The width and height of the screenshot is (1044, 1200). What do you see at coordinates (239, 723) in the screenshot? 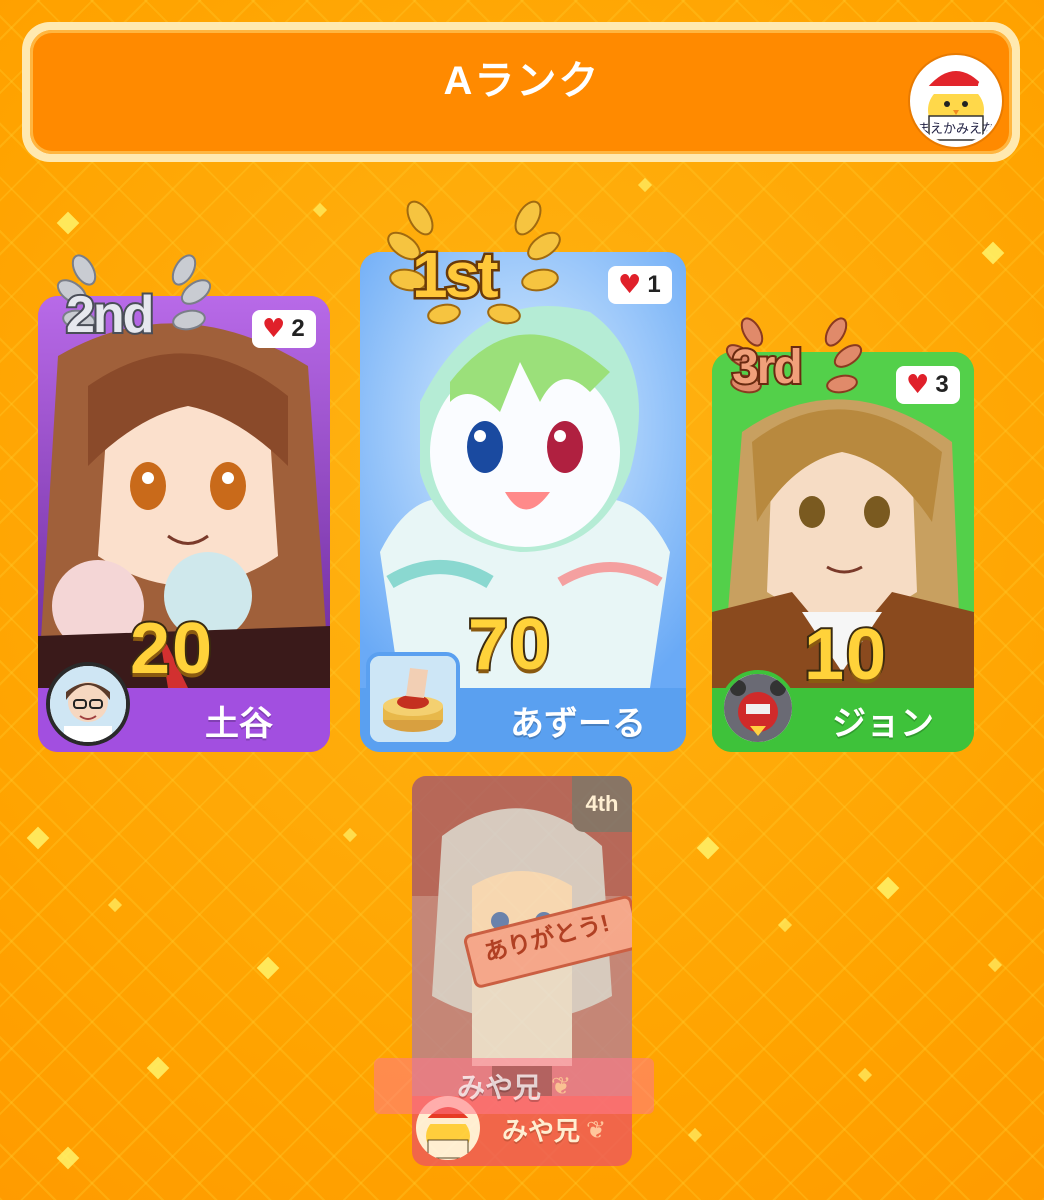
I see `player-name: 土谷` at bounding box center [239, 723].